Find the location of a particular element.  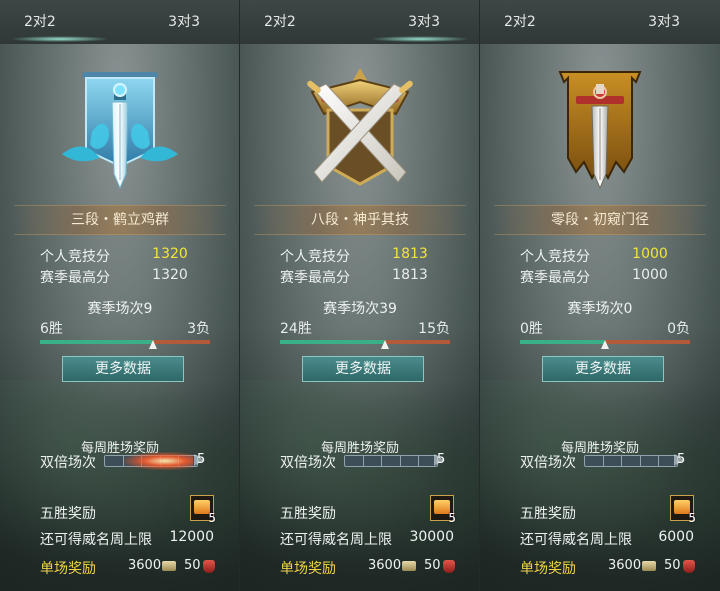

season-high-value: 1813 is located at coordinates (410, 275).